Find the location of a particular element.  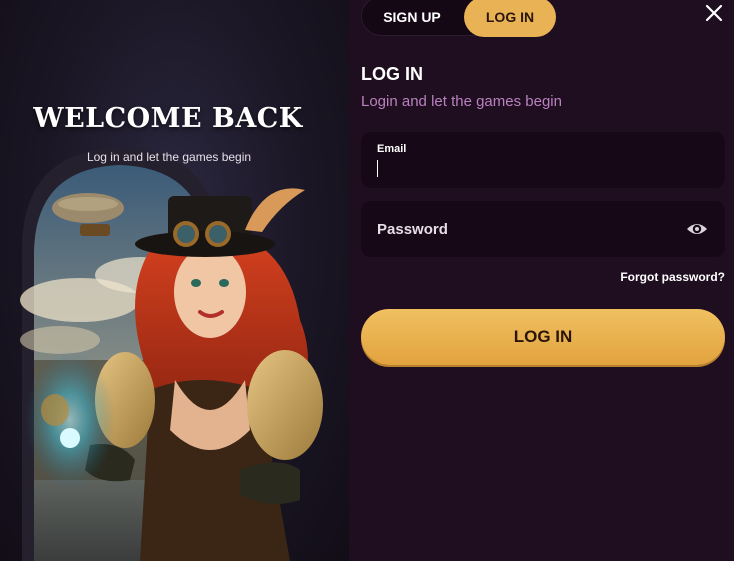

auth-tabs: SIGN UP LOG IN is located at coordinates (458, 18).